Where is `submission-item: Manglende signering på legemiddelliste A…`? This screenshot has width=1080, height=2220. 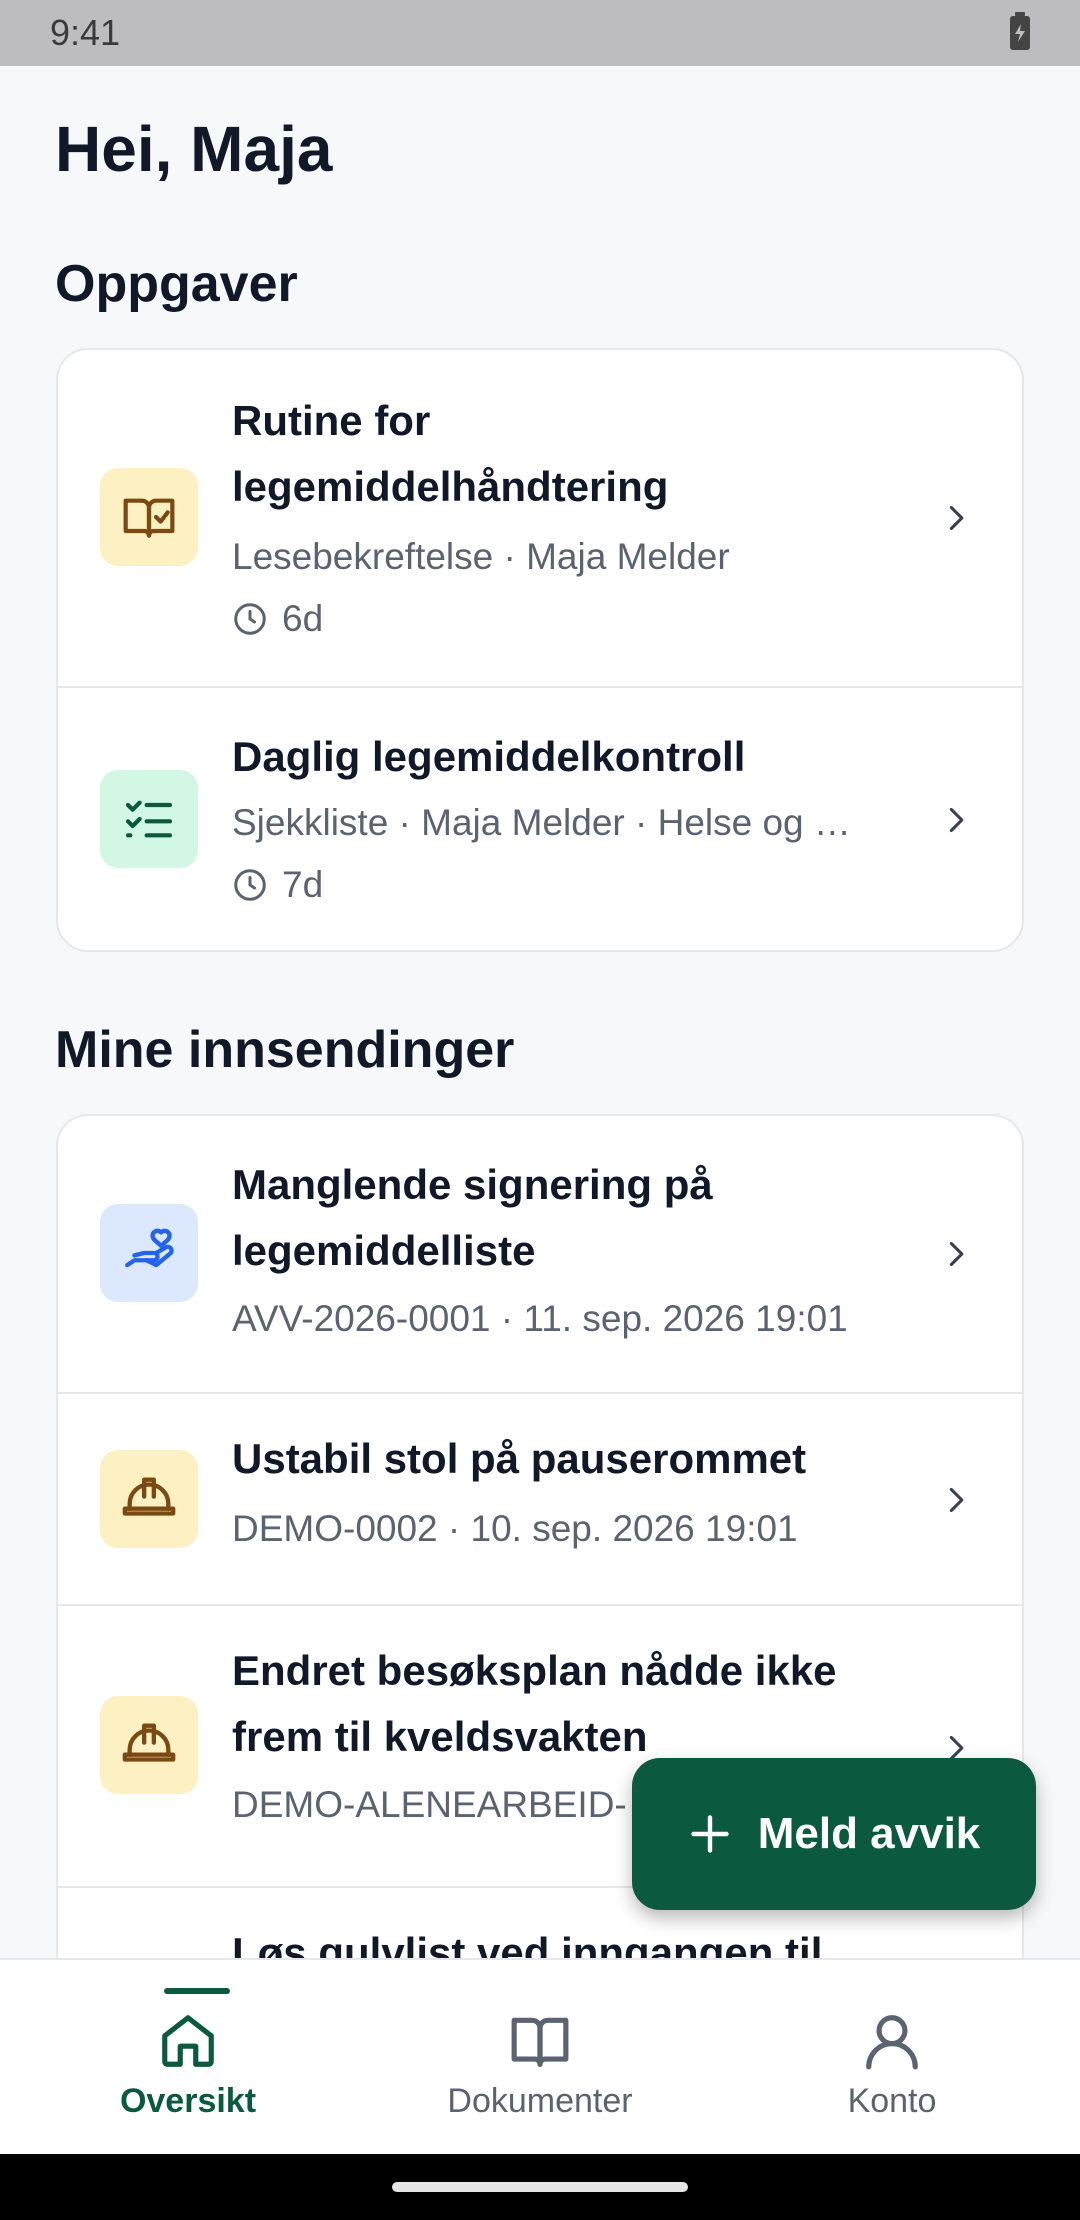 submission-item: Manglende signering på legemiddelliste A… is located at coordinates (540, 1254).